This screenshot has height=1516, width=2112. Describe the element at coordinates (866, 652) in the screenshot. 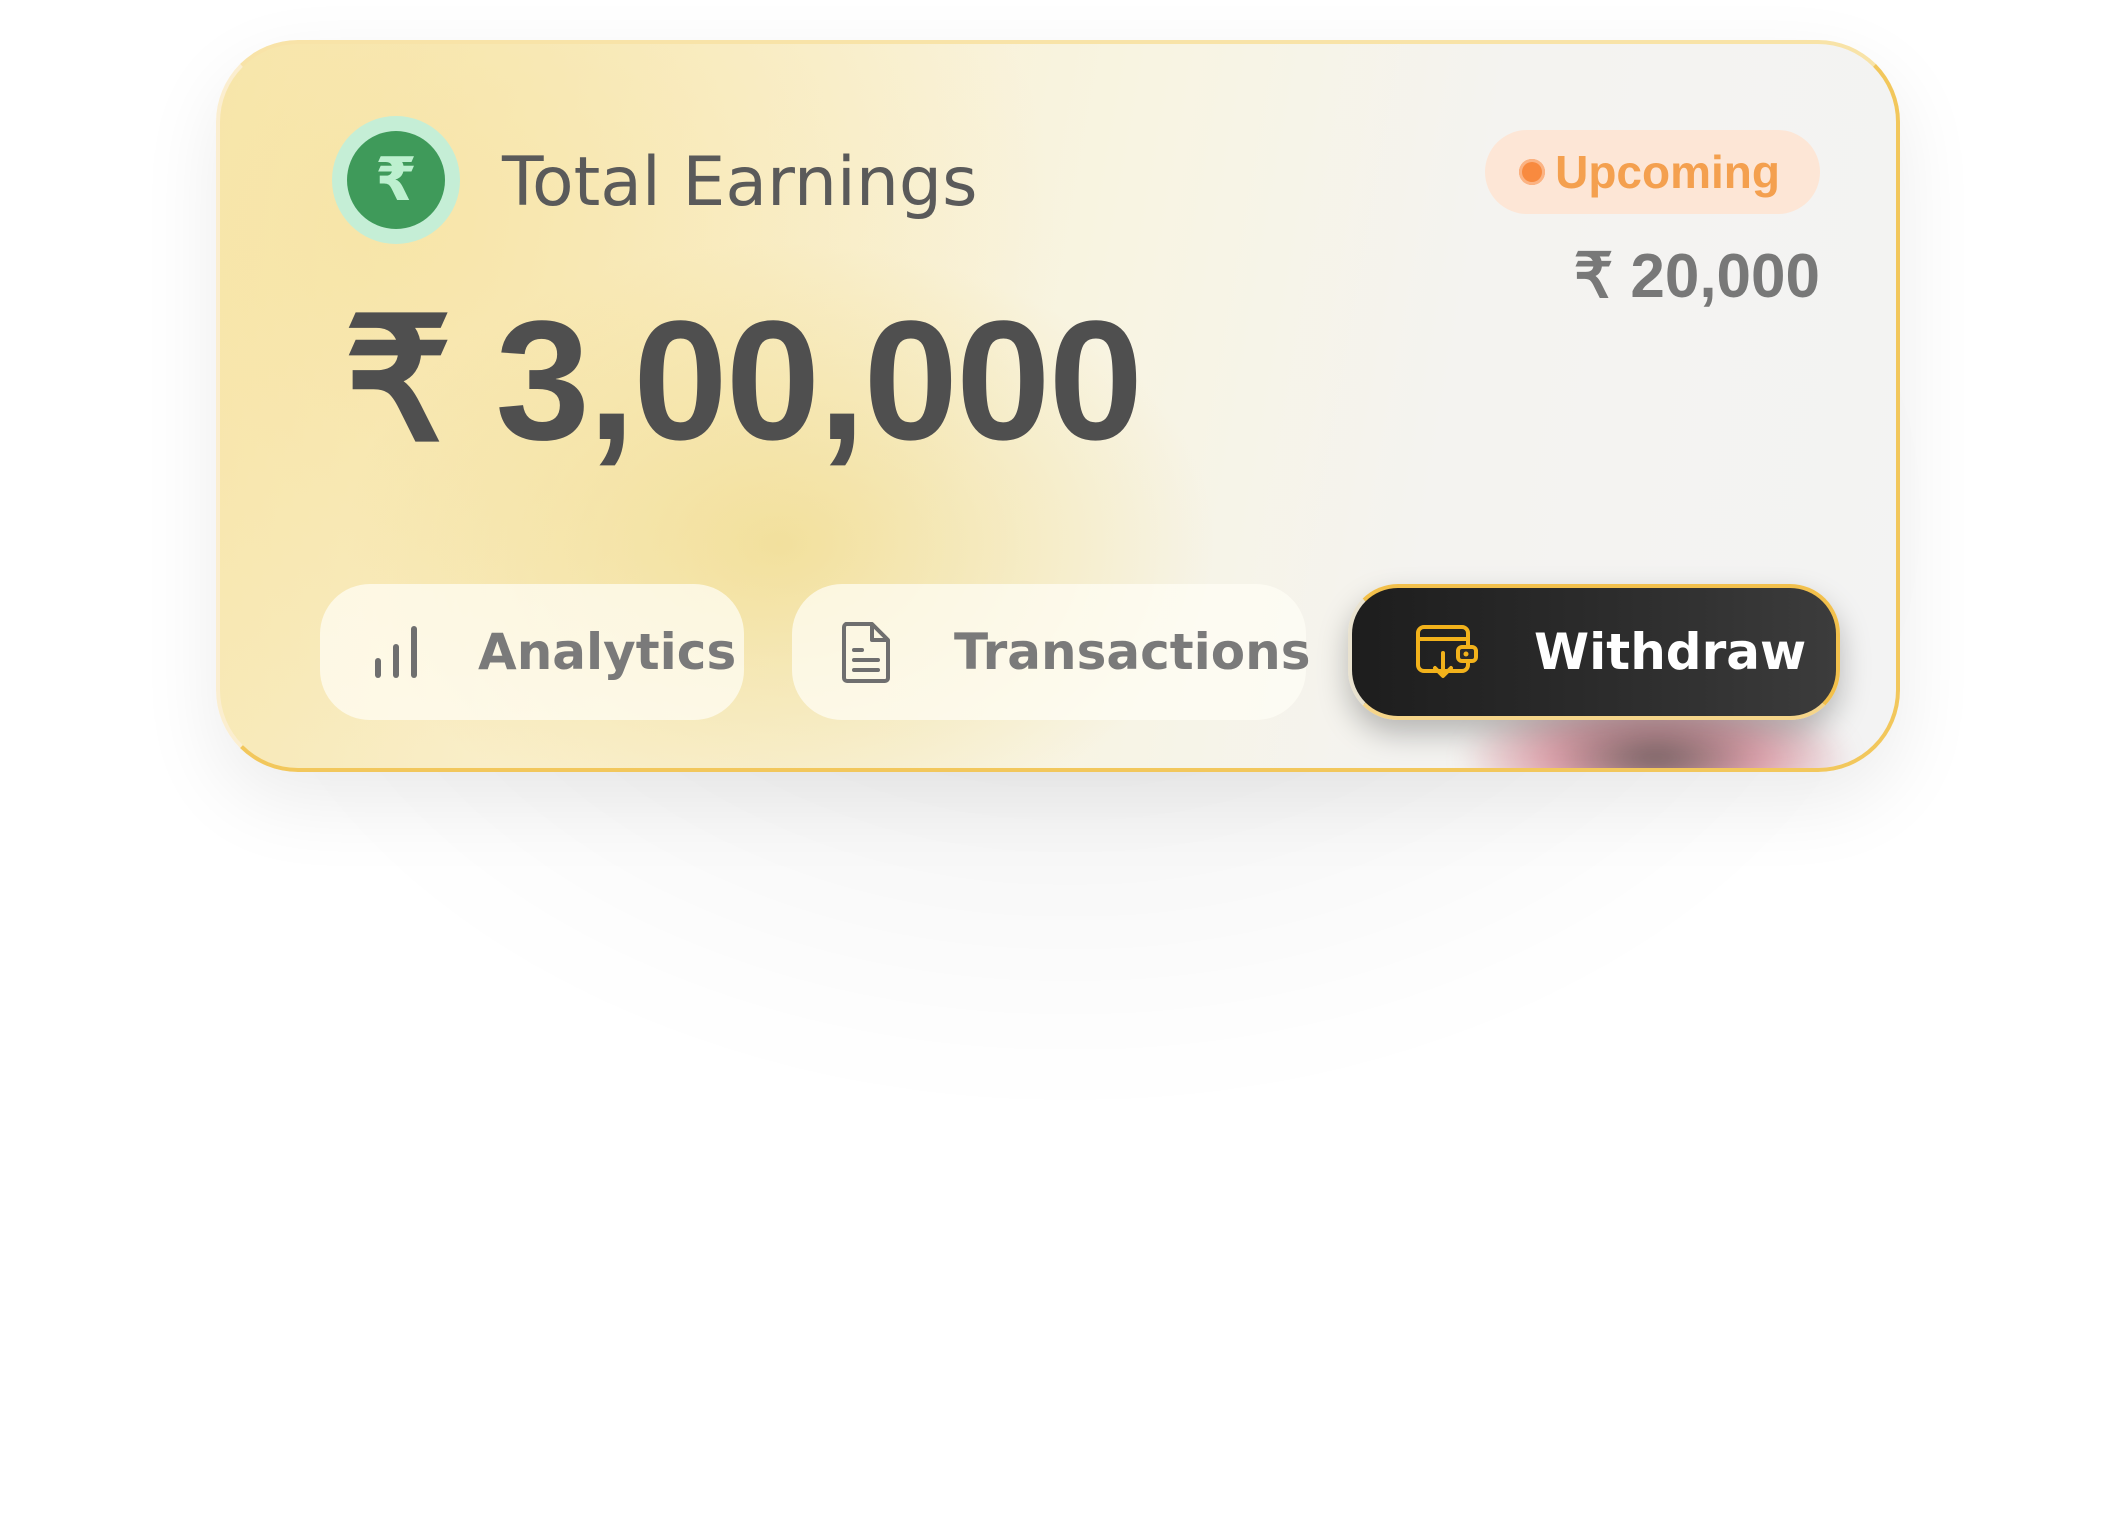

I see `document-icon` at that location.